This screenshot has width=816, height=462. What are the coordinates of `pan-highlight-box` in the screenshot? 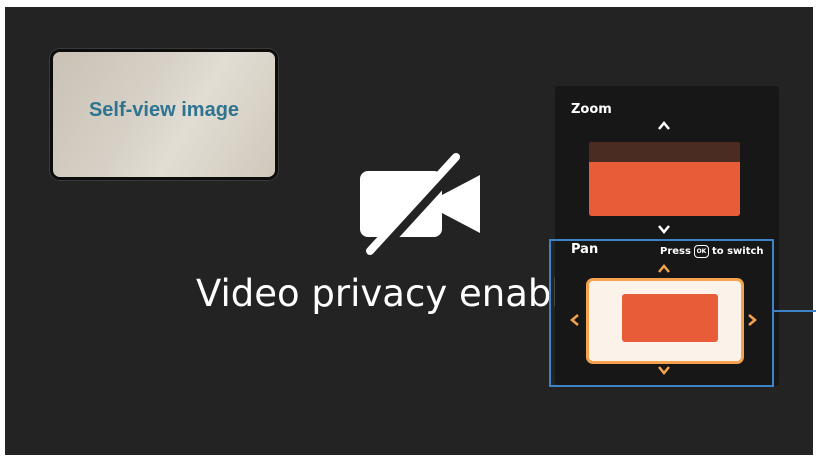 It's located at (661, 313).